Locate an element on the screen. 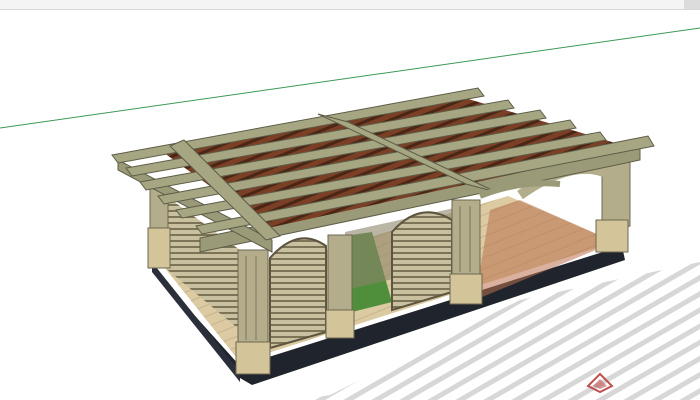  watermark-logo-icon is located at coordinates (600, 383).